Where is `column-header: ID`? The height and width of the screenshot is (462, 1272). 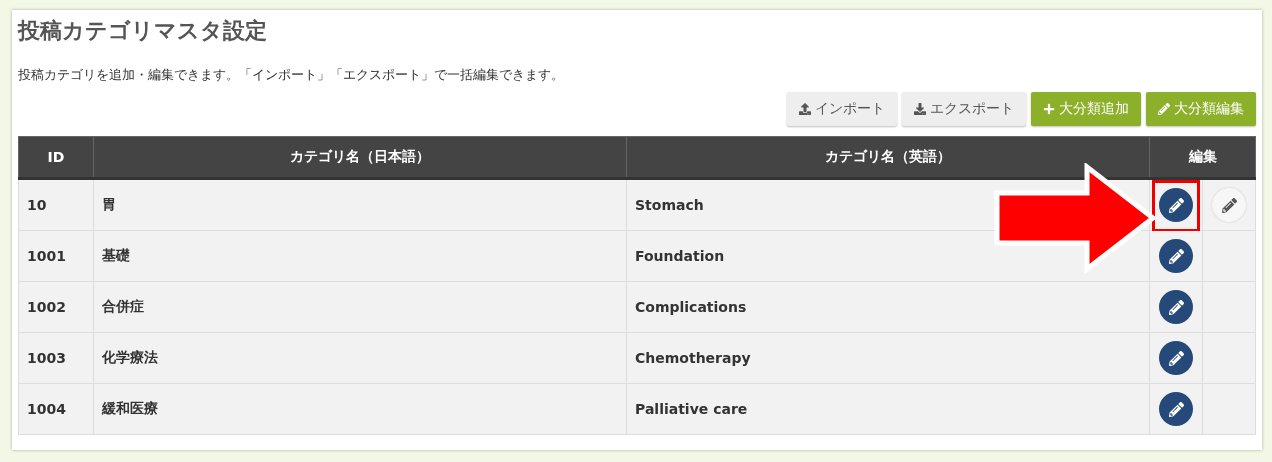 column-header: ID is located at coordinates (56, 157).